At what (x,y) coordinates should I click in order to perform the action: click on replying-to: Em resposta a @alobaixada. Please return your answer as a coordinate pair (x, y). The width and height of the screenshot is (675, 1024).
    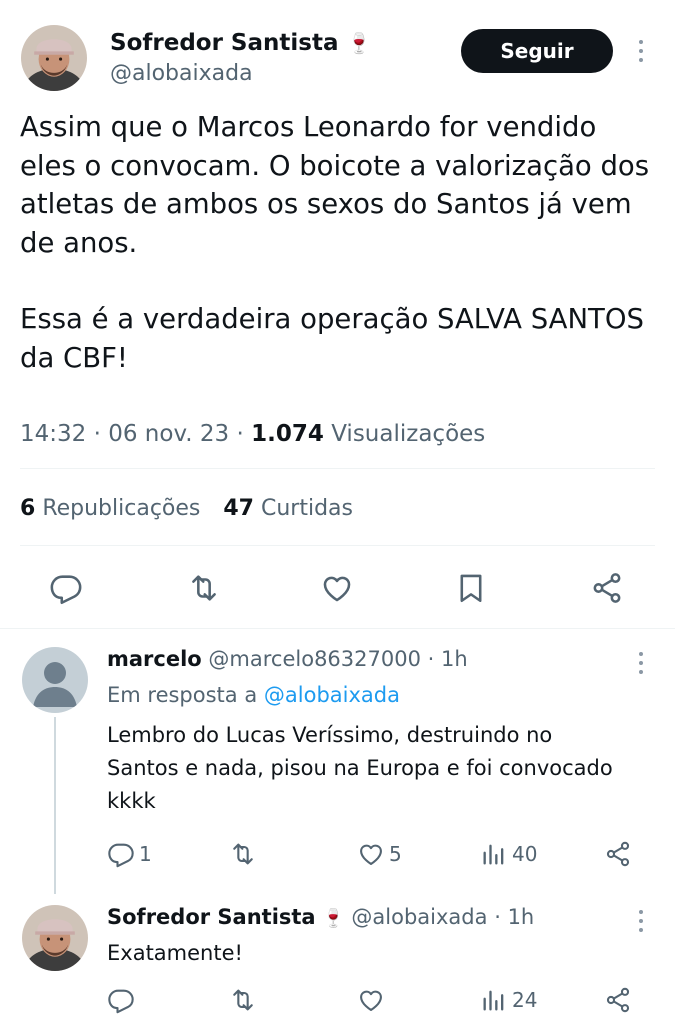
    Looking at the image, I should click on (253, 695).